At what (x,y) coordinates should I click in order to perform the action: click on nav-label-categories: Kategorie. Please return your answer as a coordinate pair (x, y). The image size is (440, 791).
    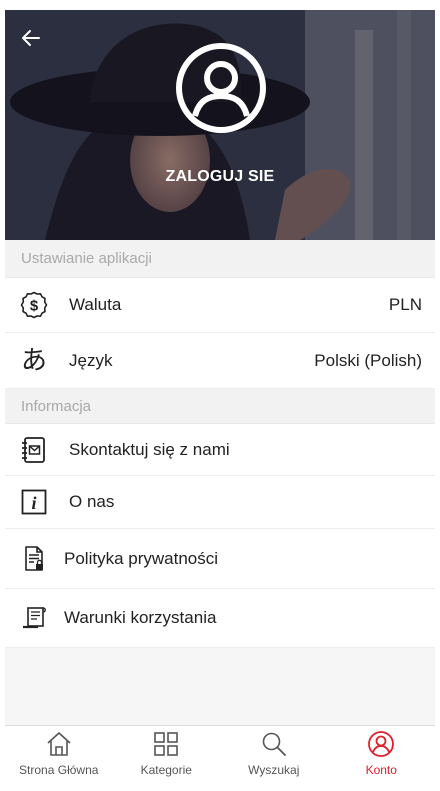
    Looking at the image, I should click on (166, 770).